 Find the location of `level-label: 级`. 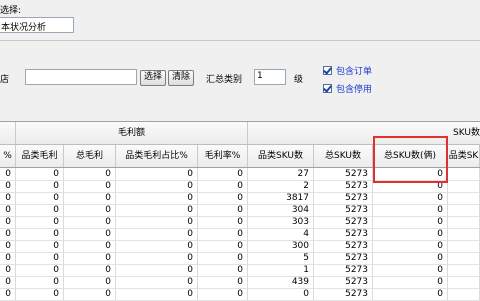

level-label: 级 is located at coordinates (299, 80).